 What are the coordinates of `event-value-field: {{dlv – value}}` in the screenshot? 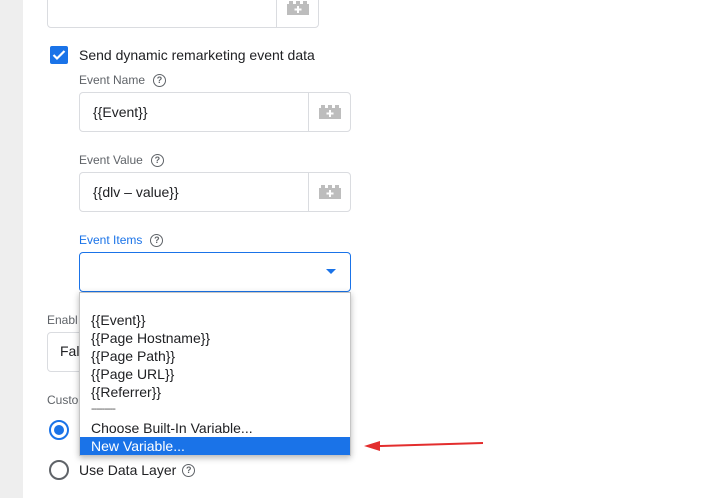 It's located at (215, 192).